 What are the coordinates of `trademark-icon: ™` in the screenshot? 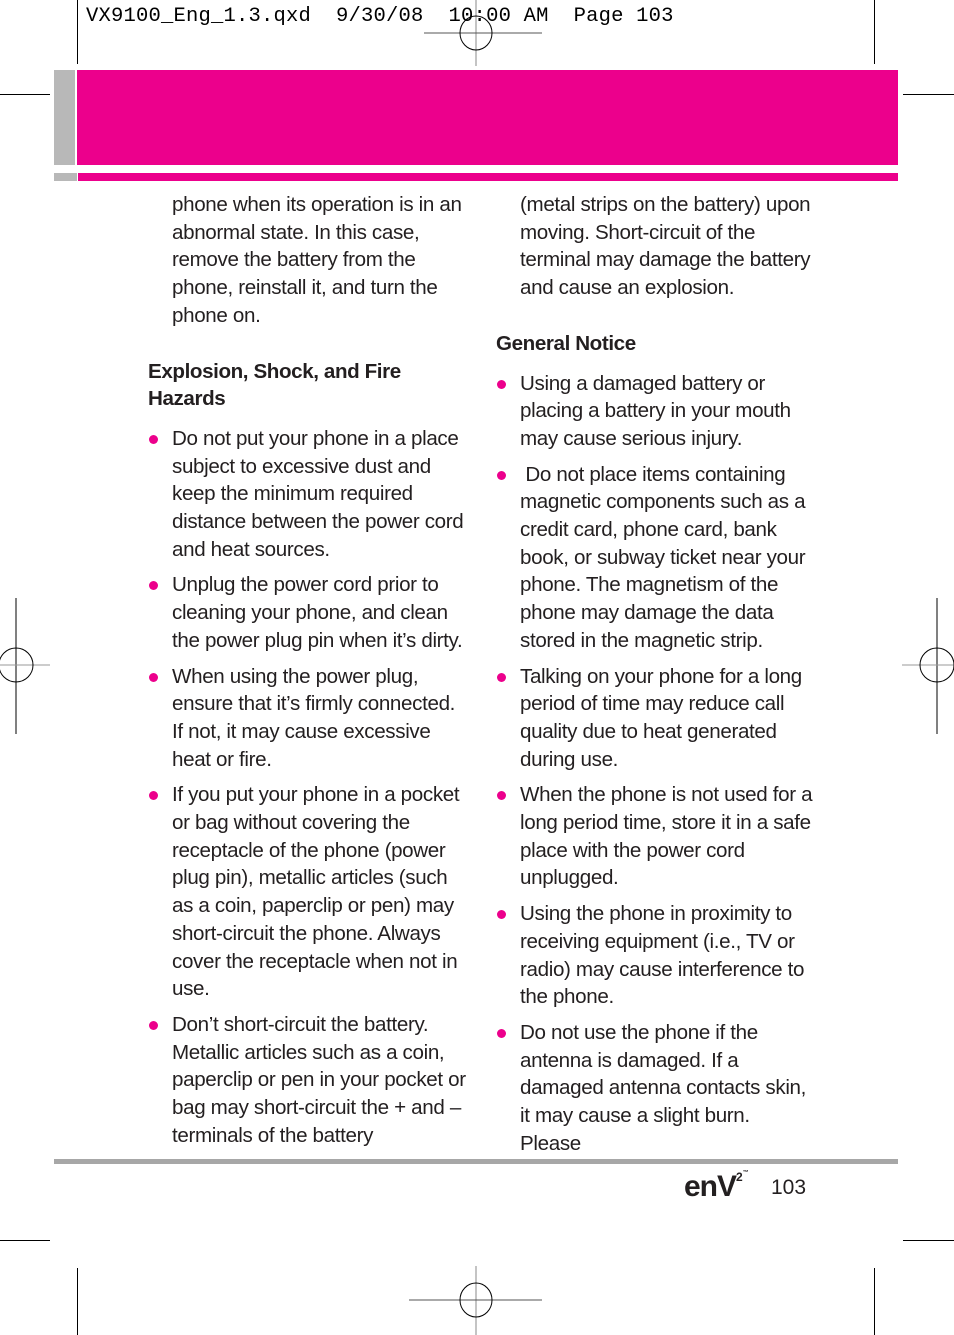 It's located at (745, 1173).